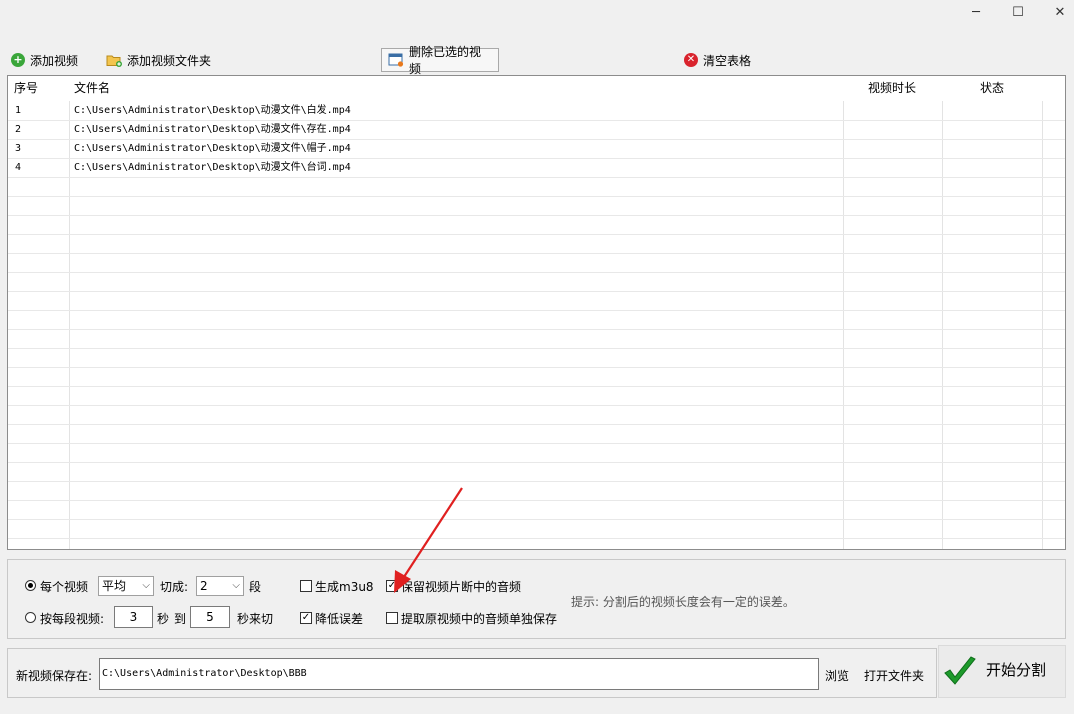 The image size is (1074, 714). Describe the element at coordinates (54, 676) in the screenshot. I see `save-location-label: 新视频保存在:` at that location.